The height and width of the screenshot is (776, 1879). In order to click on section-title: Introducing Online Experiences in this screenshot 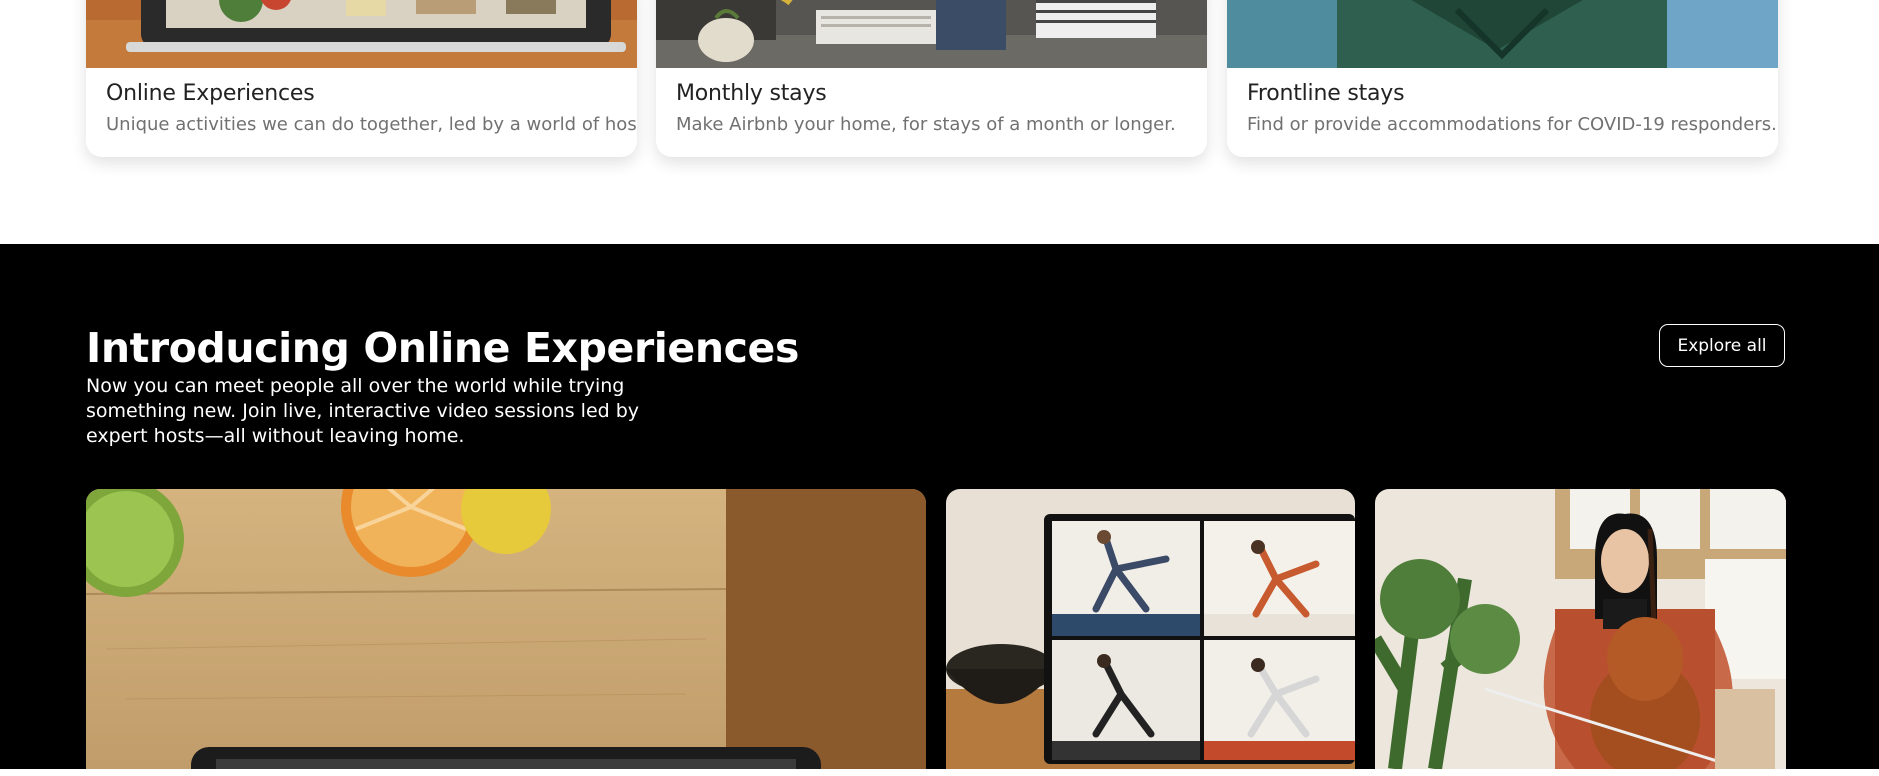, I will do `click(442, 348)`.